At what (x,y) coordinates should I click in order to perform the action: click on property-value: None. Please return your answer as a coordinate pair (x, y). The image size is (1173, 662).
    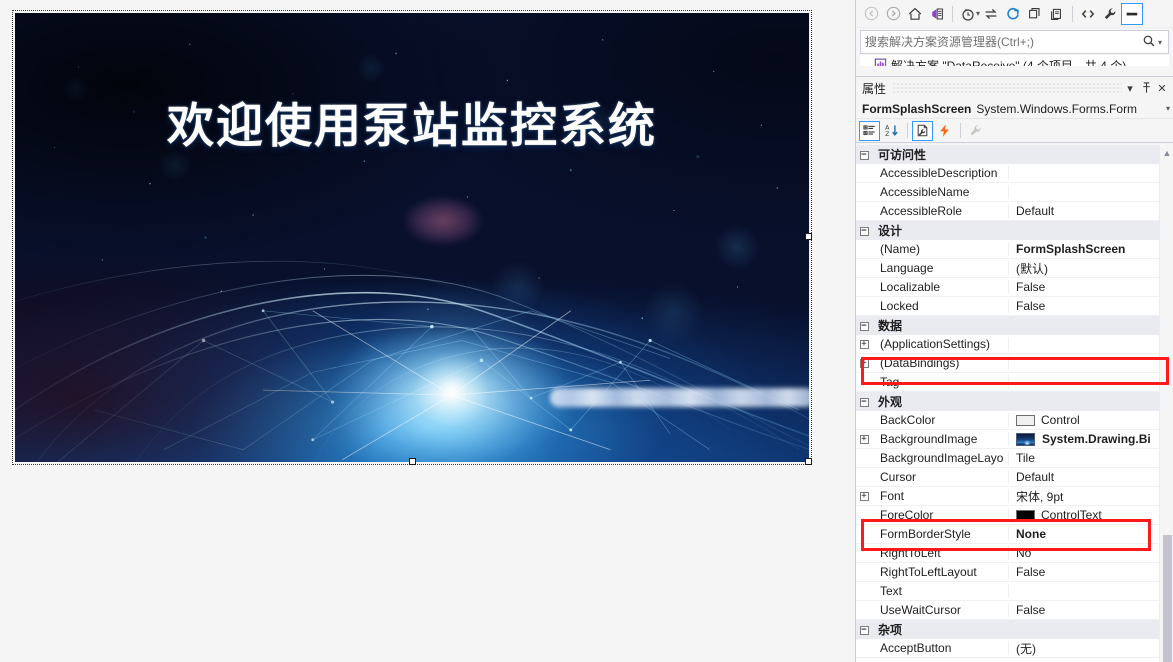
    Looking at the image, I should click on (1091, 534).